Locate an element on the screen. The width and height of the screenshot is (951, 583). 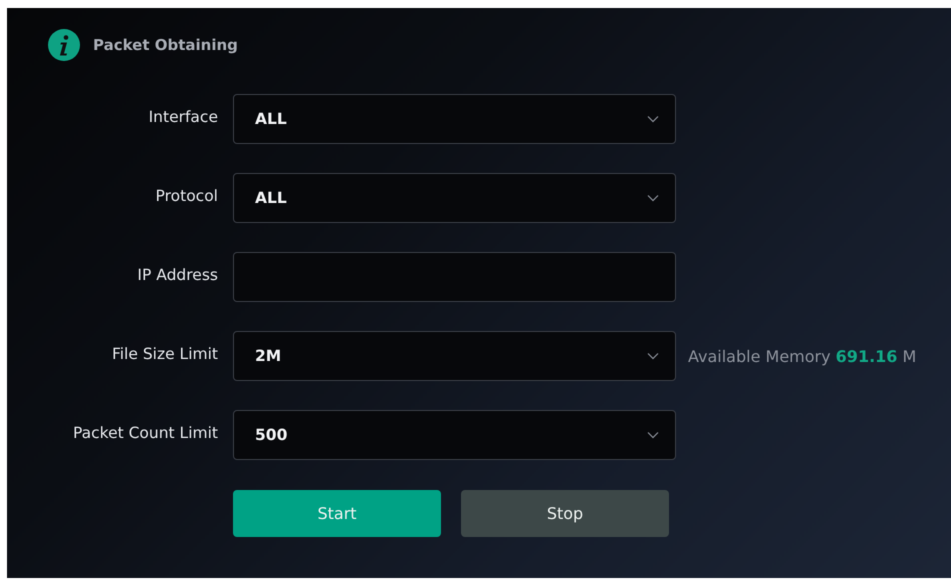
field-label: Protocol is located at coordinates (186, 196).